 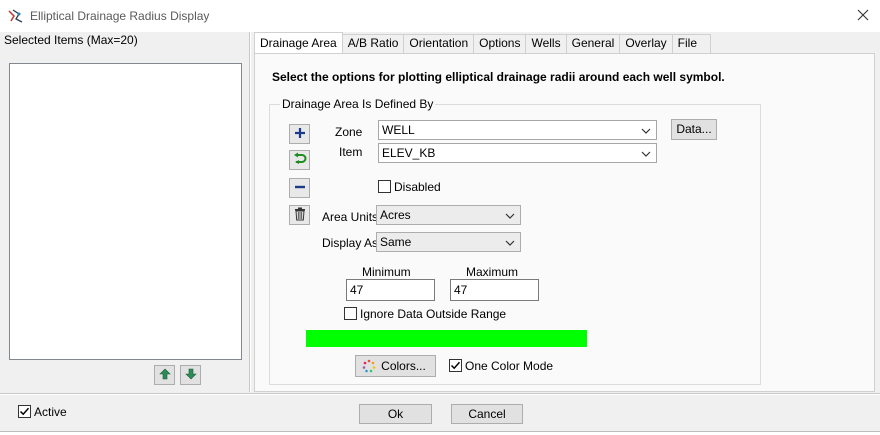 What do you see at coordinates (71, 40) in the screenshot?
I see `selected-items-label: Selected Items (Max=20)` at bounding box center [71, 40].